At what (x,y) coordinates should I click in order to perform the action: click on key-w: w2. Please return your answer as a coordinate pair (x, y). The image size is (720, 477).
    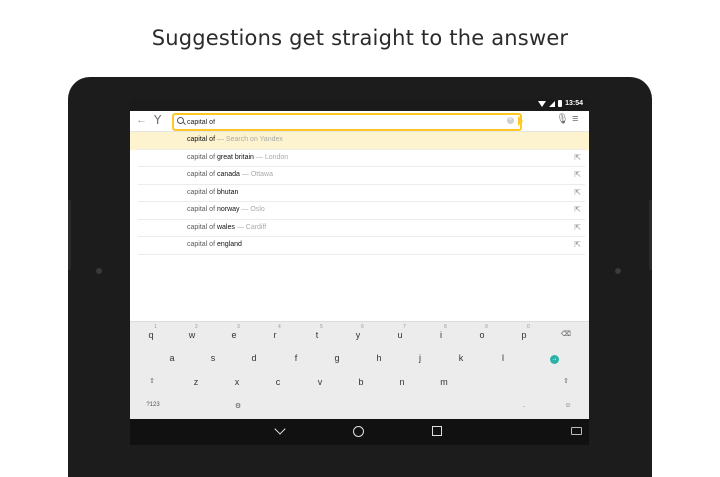
    Looking at the image, I should click on (192, 332).